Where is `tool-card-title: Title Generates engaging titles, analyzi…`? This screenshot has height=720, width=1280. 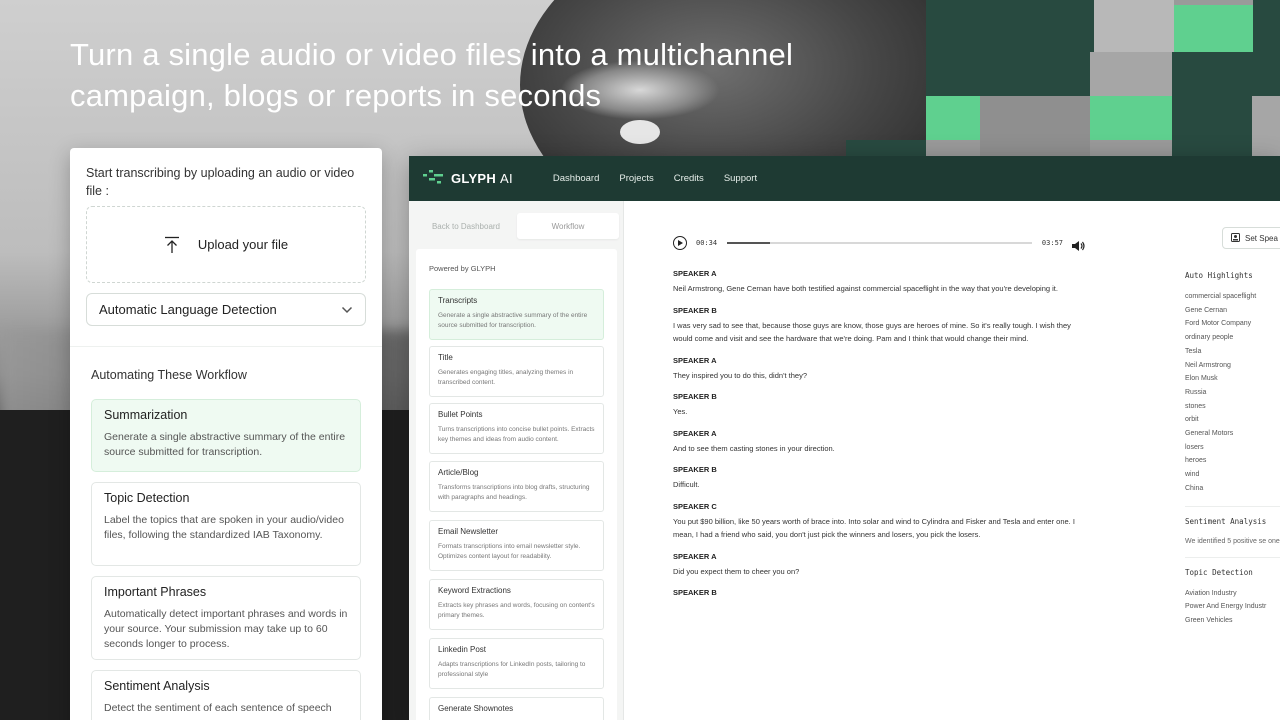 tool-card-title: Title Generates engaging titles, analyzi… is located at coordinates (516, 371).